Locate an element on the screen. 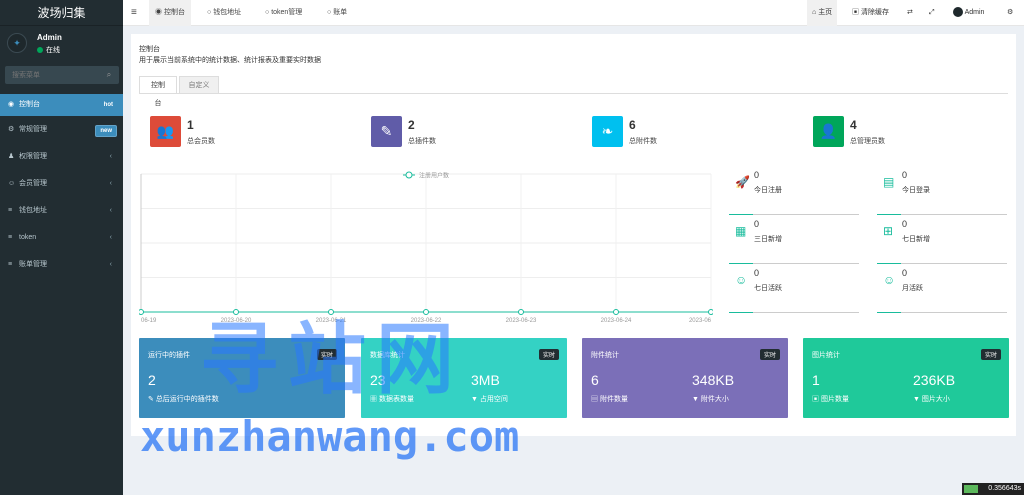 The width and height of the screenshot is (1024, 495). sidebar-item-wallet: ≡ 钱包地址 ‹ is located at coordinates (61, 213).